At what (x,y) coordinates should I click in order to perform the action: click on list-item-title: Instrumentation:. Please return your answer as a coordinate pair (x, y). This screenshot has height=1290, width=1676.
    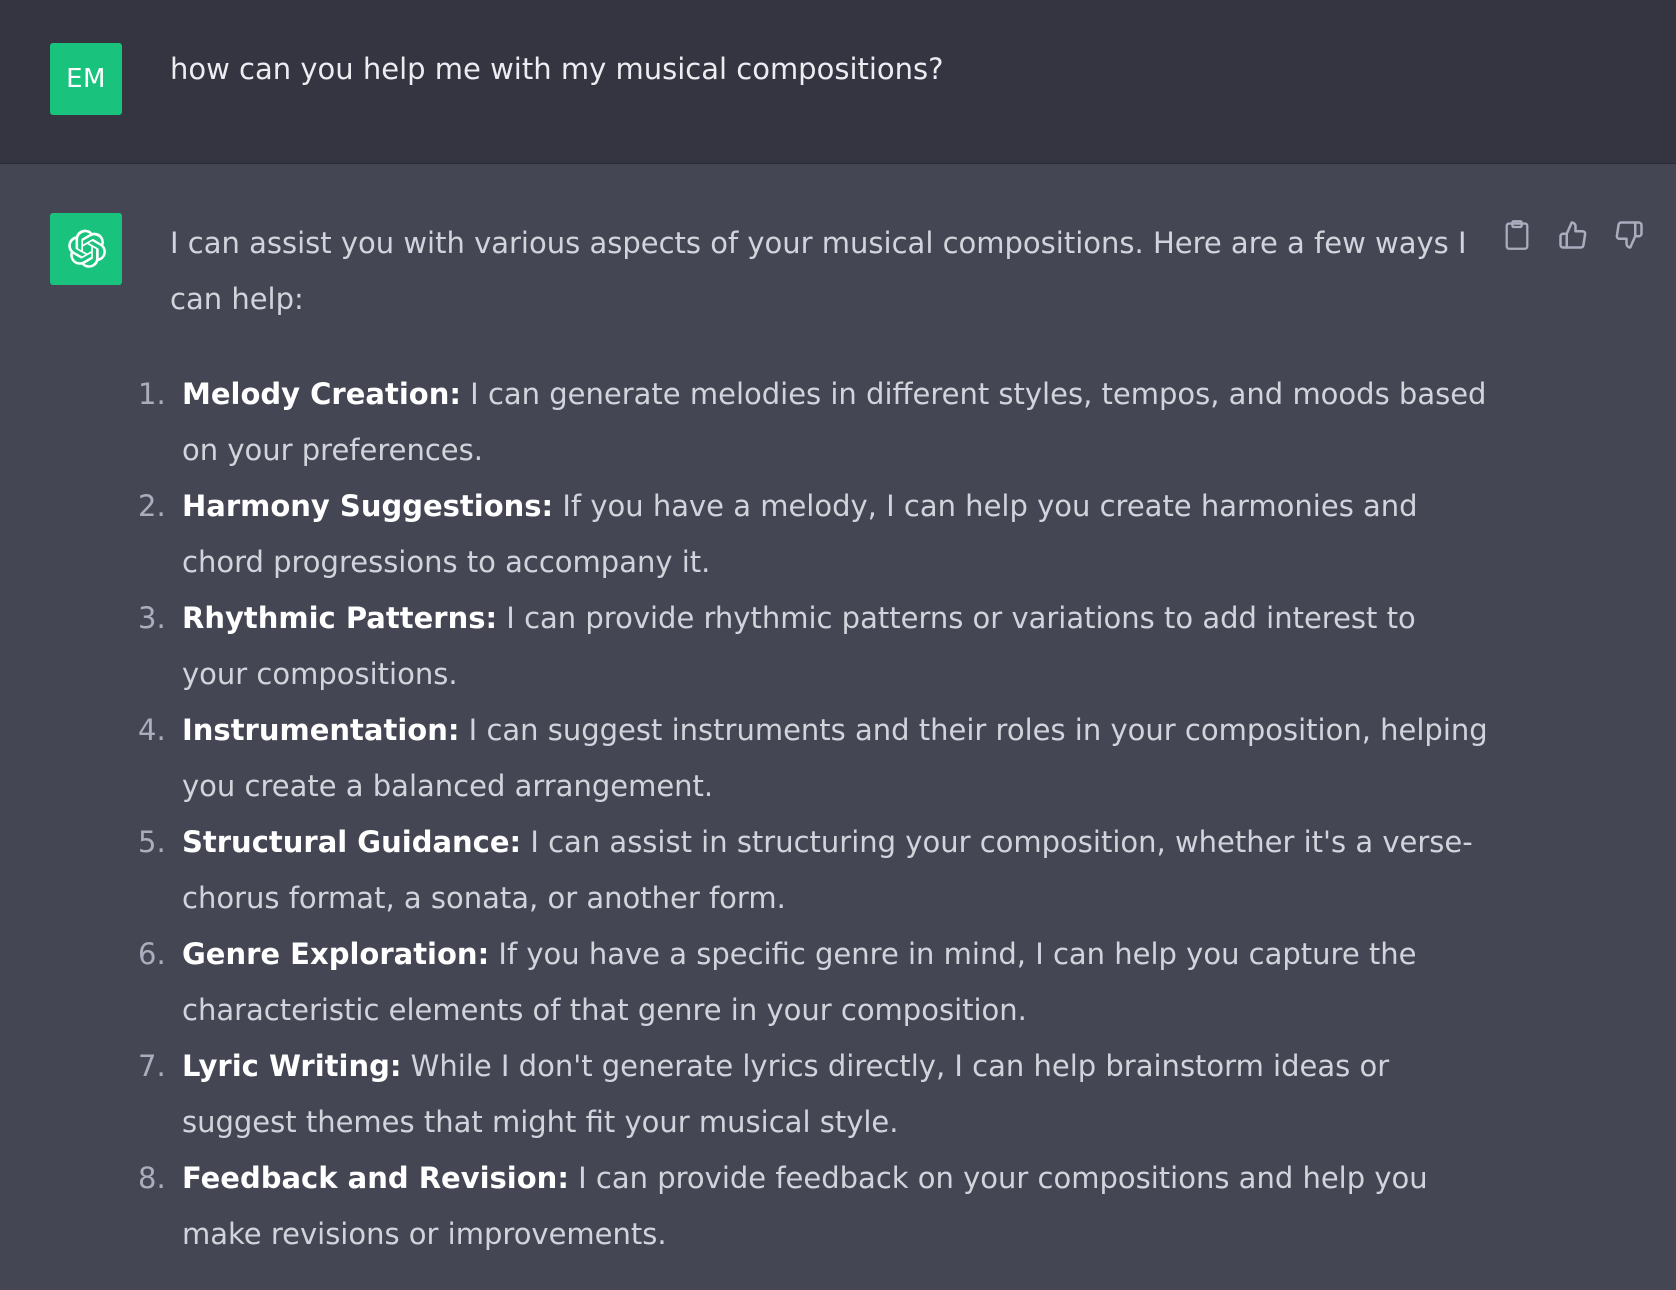
    Looking at the image, I should click on (321, 730).